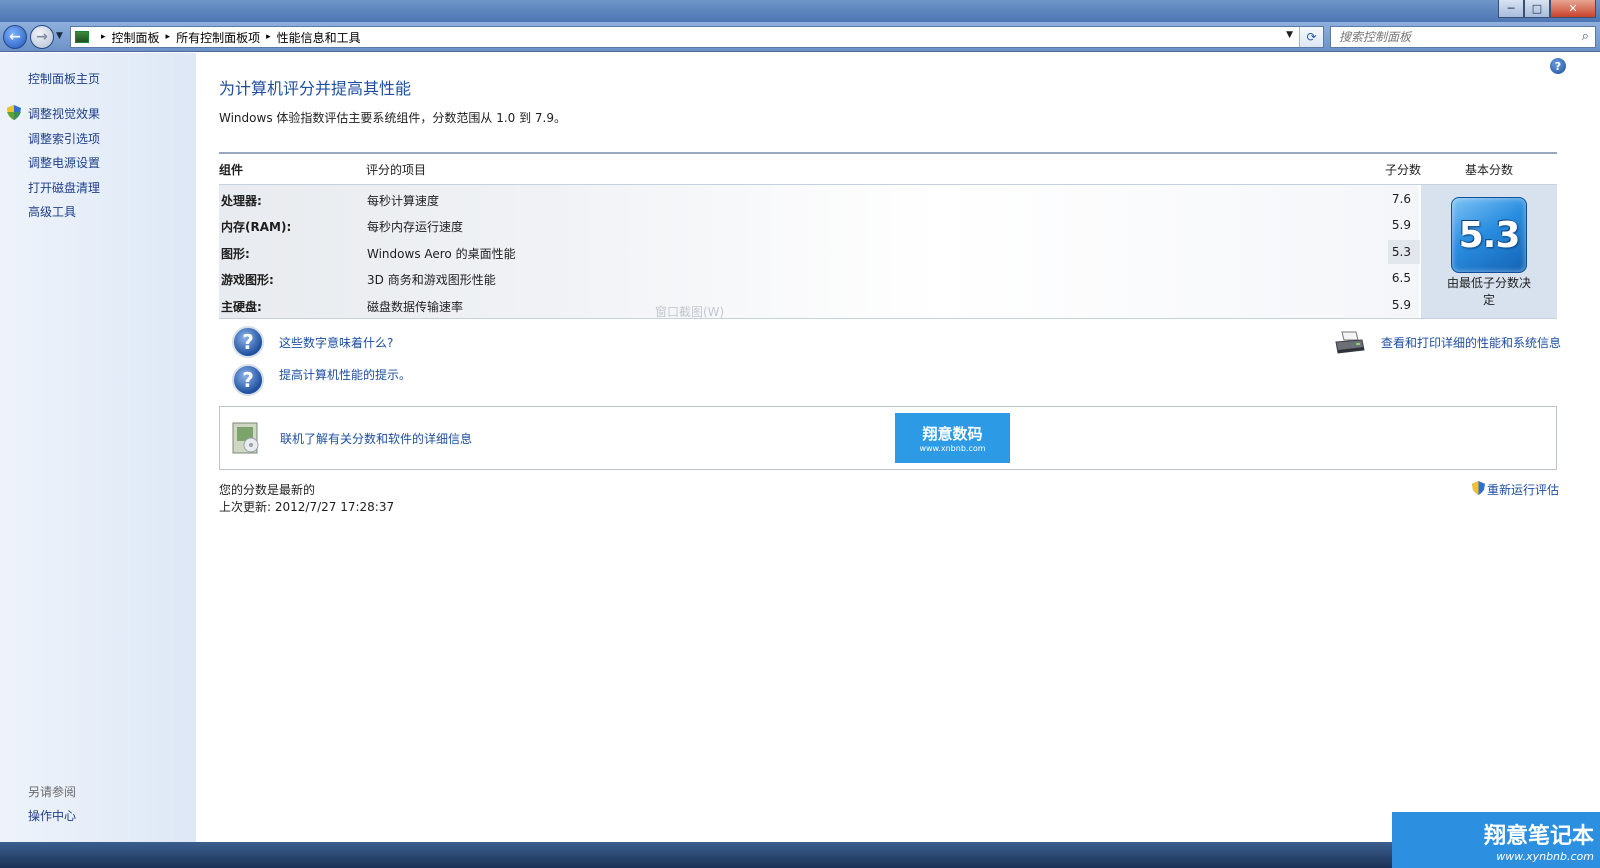 Image resolution: width=1600 pixels, height=868 pixels. I want to click on see-also-heading: 另请参阅, so click(52, 792).